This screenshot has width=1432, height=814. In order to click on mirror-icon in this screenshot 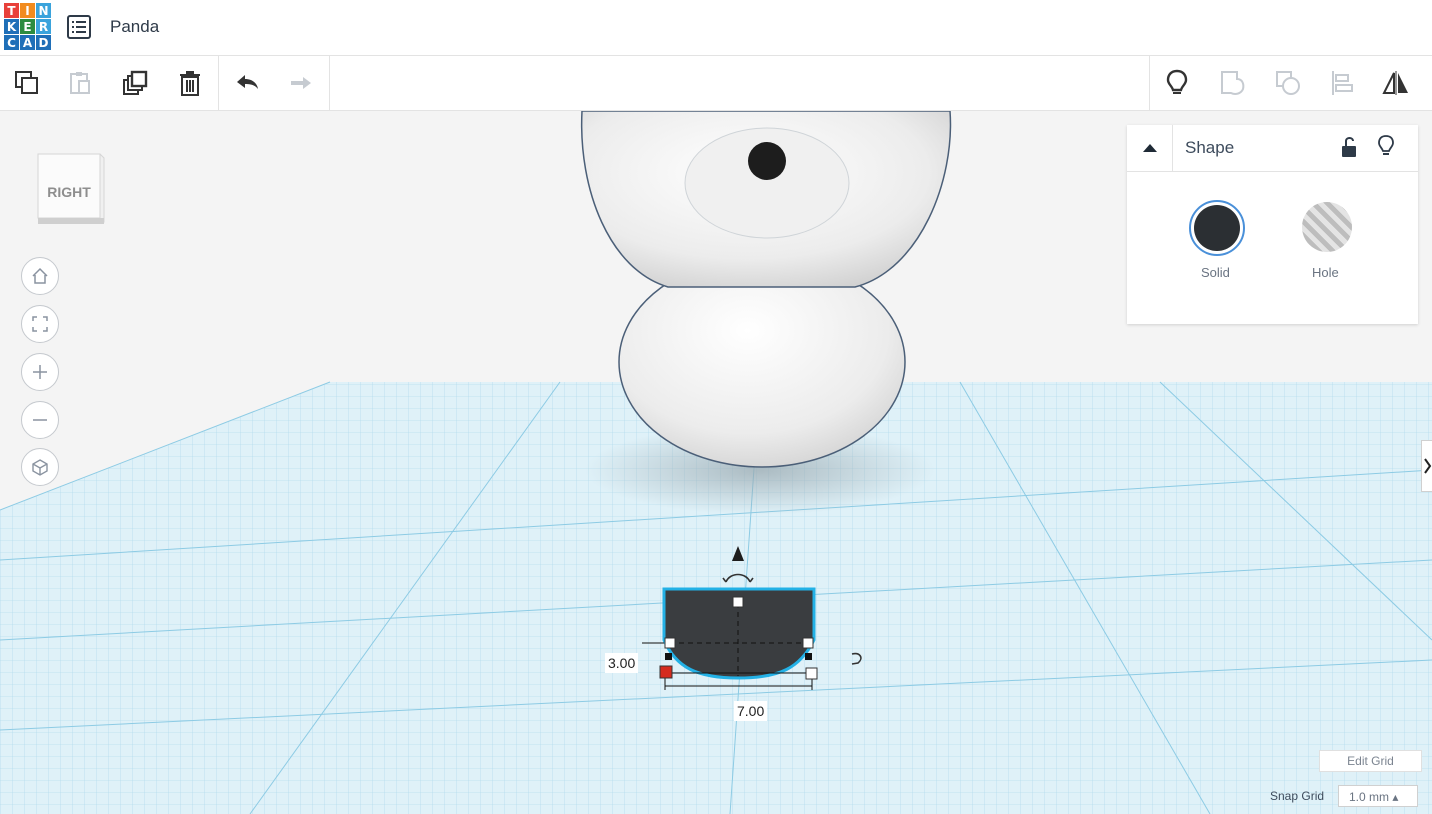, I will do `click(1396, 83)`.